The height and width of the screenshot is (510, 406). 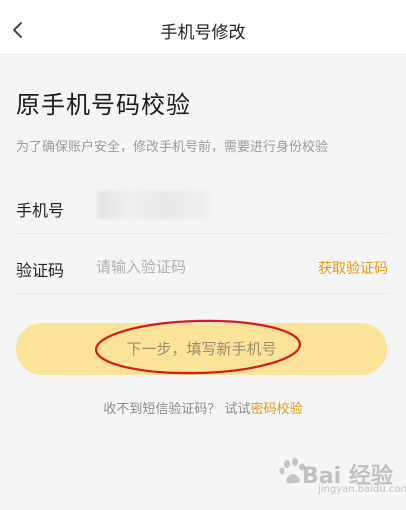 I want to click on phone-number-value-masked, so click(x=153, y=205).